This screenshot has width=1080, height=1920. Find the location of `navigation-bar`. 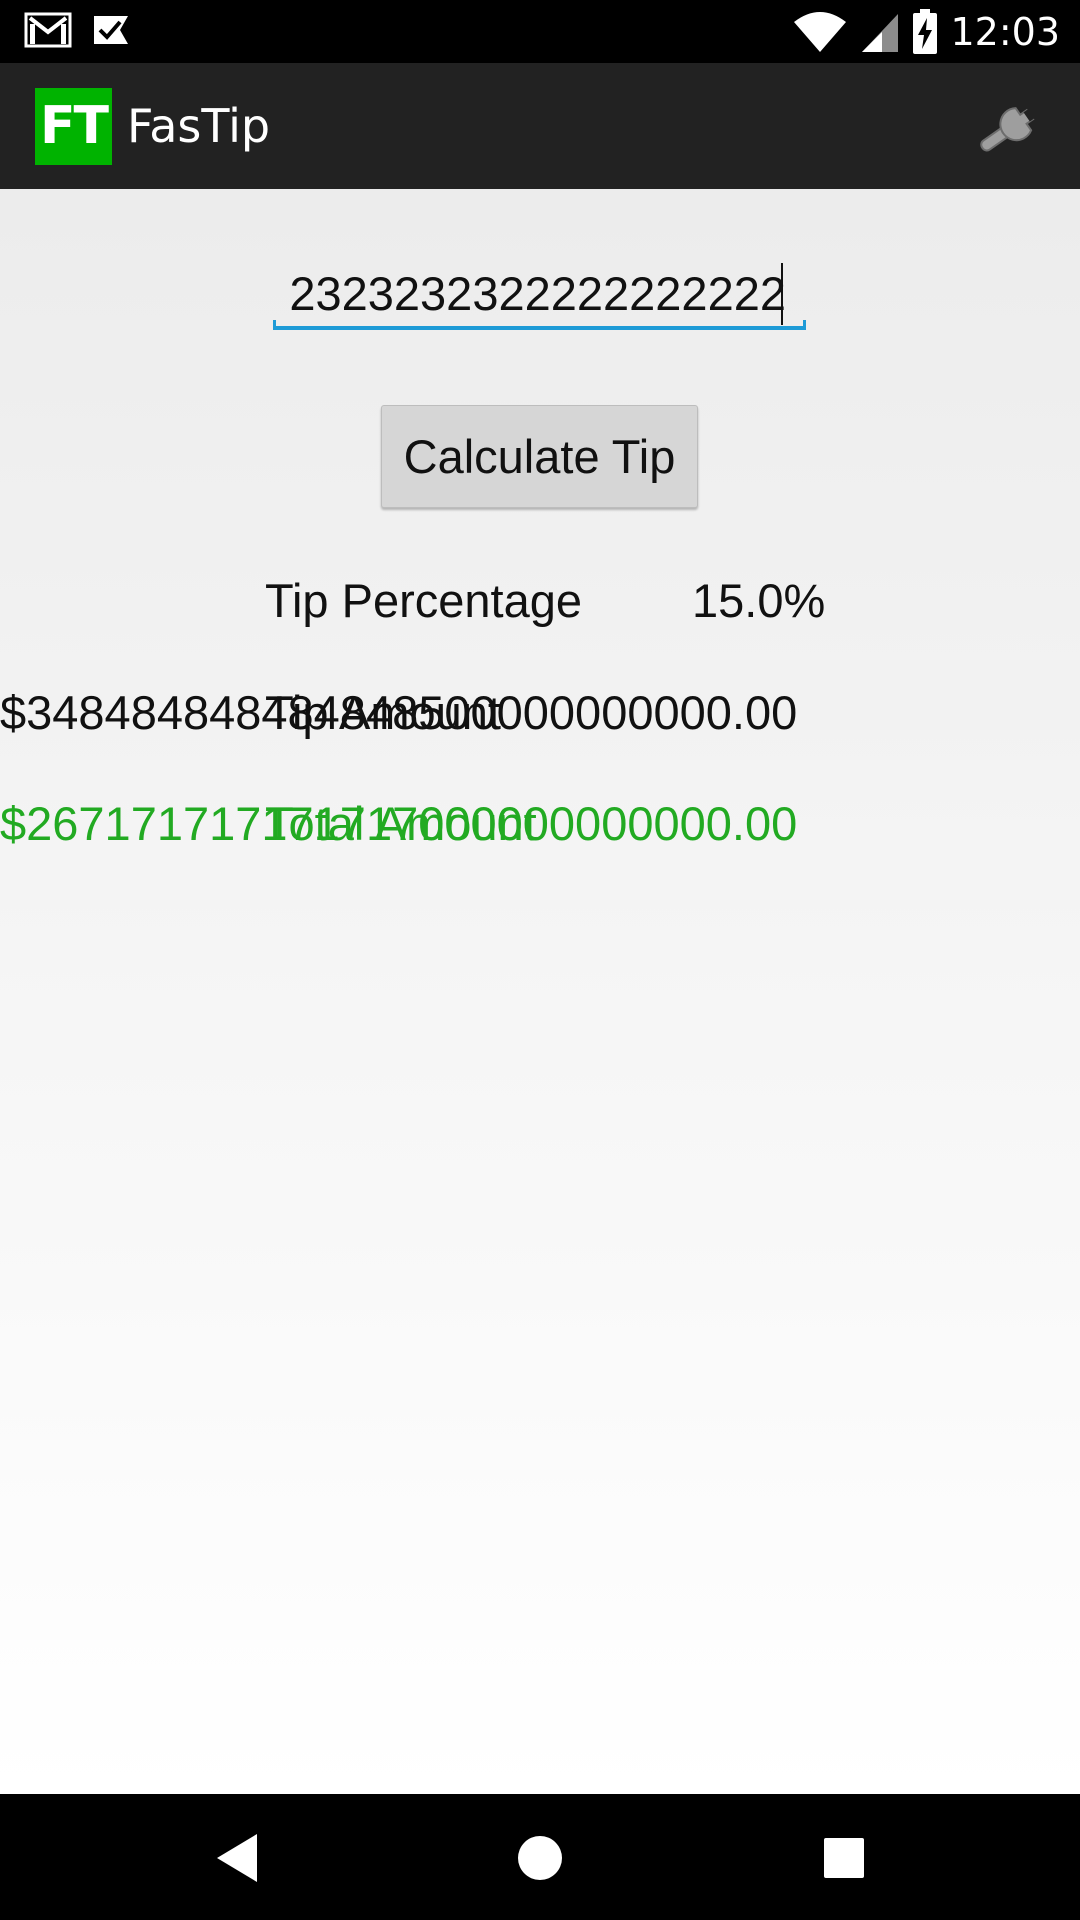

navigation-bar is located at coordinates (540, 1857).